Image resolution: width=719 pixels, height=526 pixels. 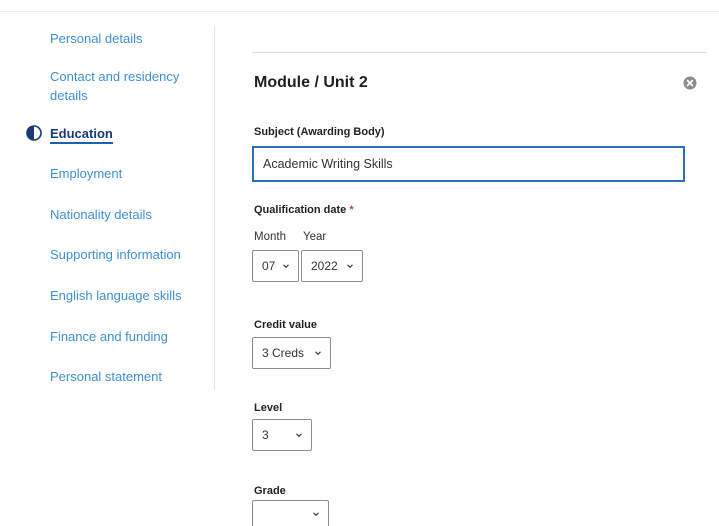 I want to click on sidebar-item-label: Employment, so click(x=86, y=173).